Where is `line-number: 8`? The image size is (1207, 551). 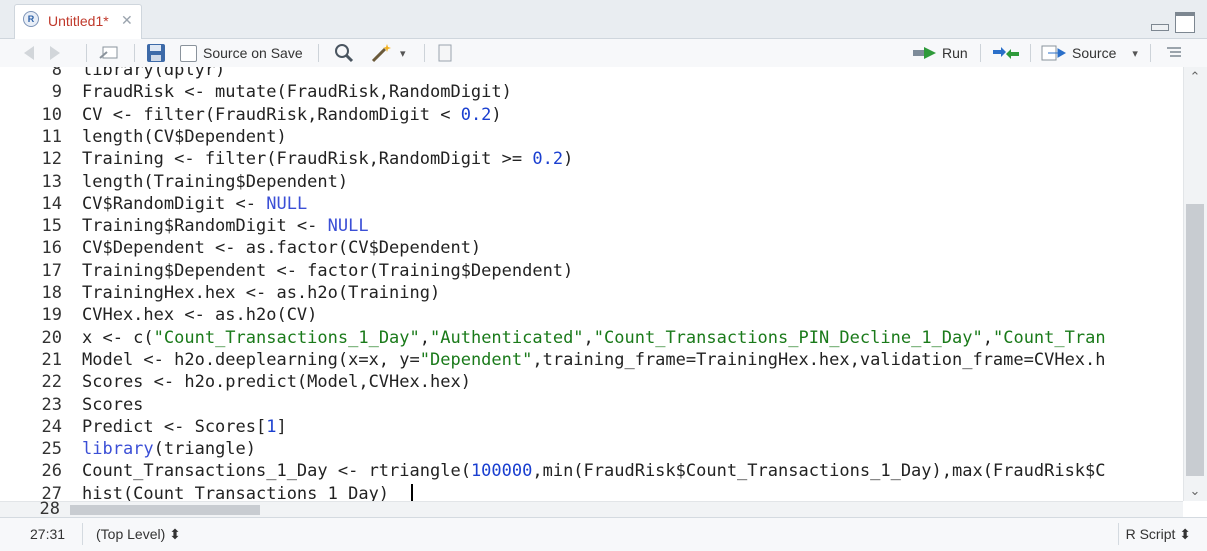
line-number: 8 is located at coordinates (56, 73).